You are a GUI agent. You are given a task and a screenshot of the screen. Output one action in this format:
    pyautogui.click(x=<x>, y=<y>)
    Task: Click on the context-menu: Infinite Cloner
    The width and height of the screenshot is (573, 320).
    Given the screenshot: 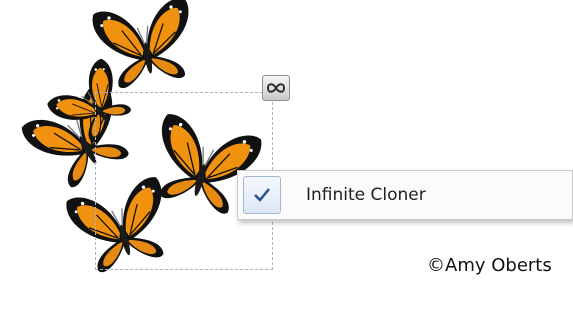 What is the action you would take?
    pyautogui.click(x=405, y=195)
    